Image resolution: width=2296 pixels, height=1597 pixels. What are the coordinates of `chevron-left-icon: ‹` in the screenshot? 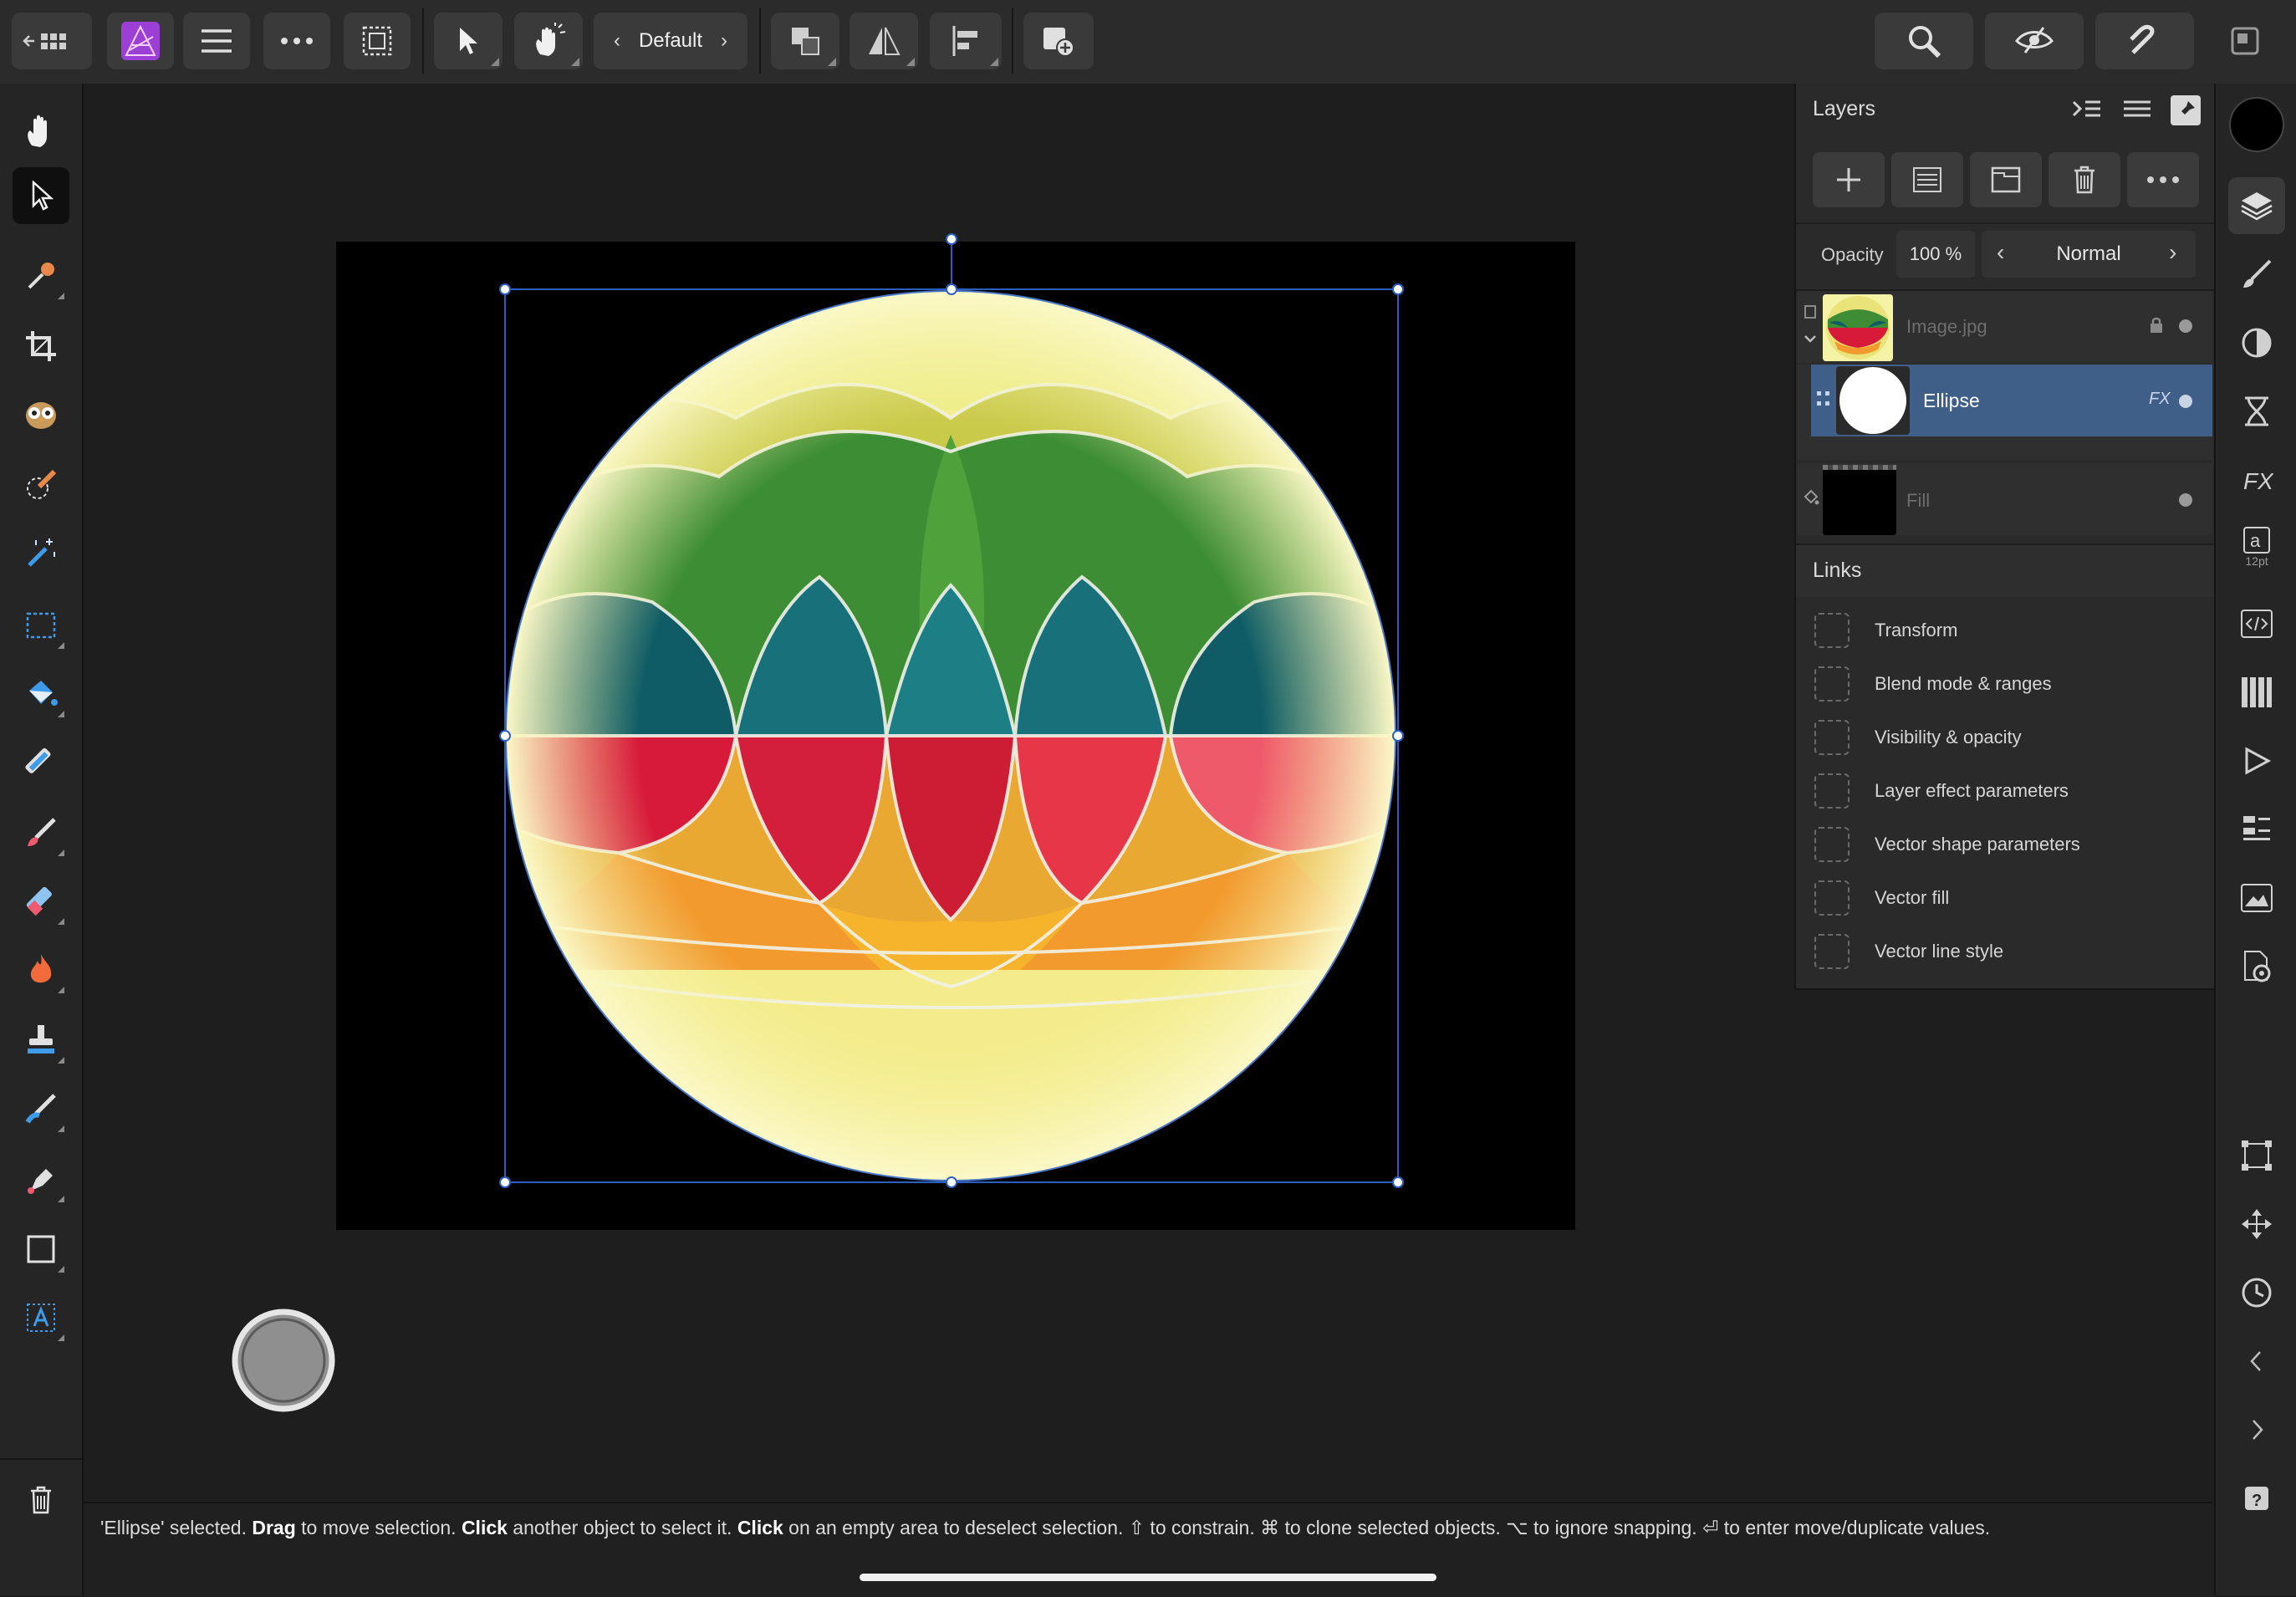 It's located at (617, 41).